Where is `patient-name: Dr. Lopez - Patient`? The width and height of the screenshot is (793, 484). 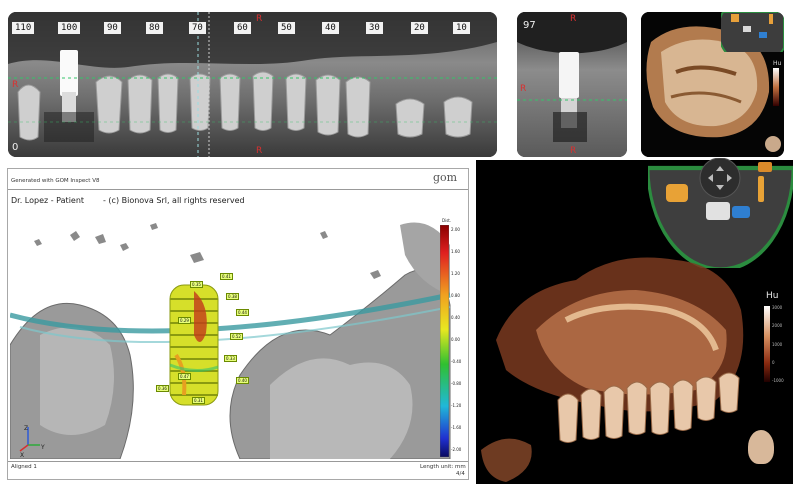 patient-name: Dr. Lopez - Patient is located at coordinates (48, 200).